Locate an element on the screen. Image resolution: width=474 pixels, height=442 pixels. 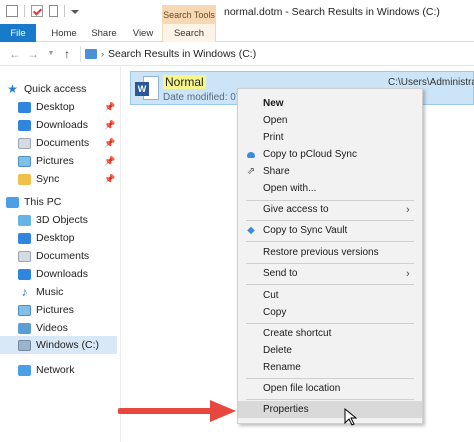
toolbar-divider is located at coordinates (24, 11).